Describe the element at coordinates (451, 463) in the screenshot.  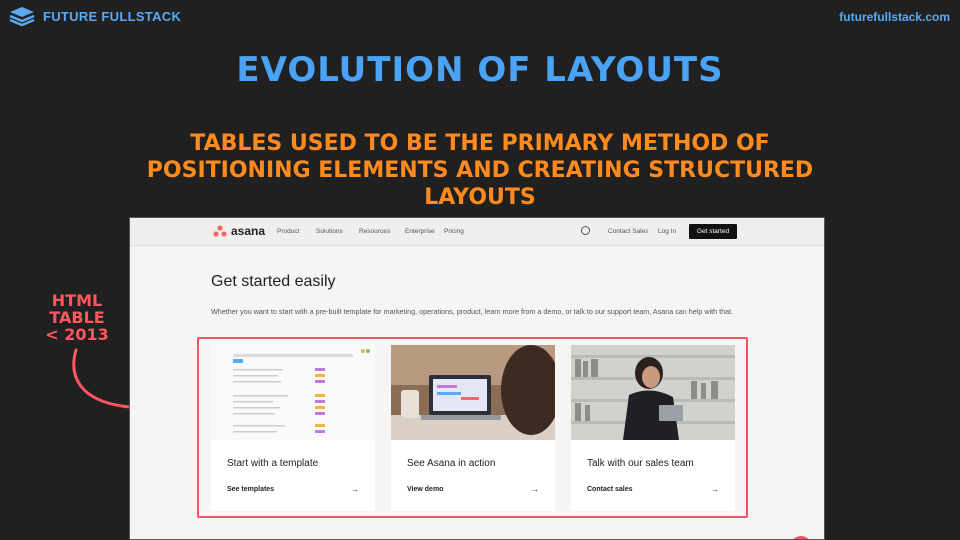
I see `card-title: See Asana in action` at that location.